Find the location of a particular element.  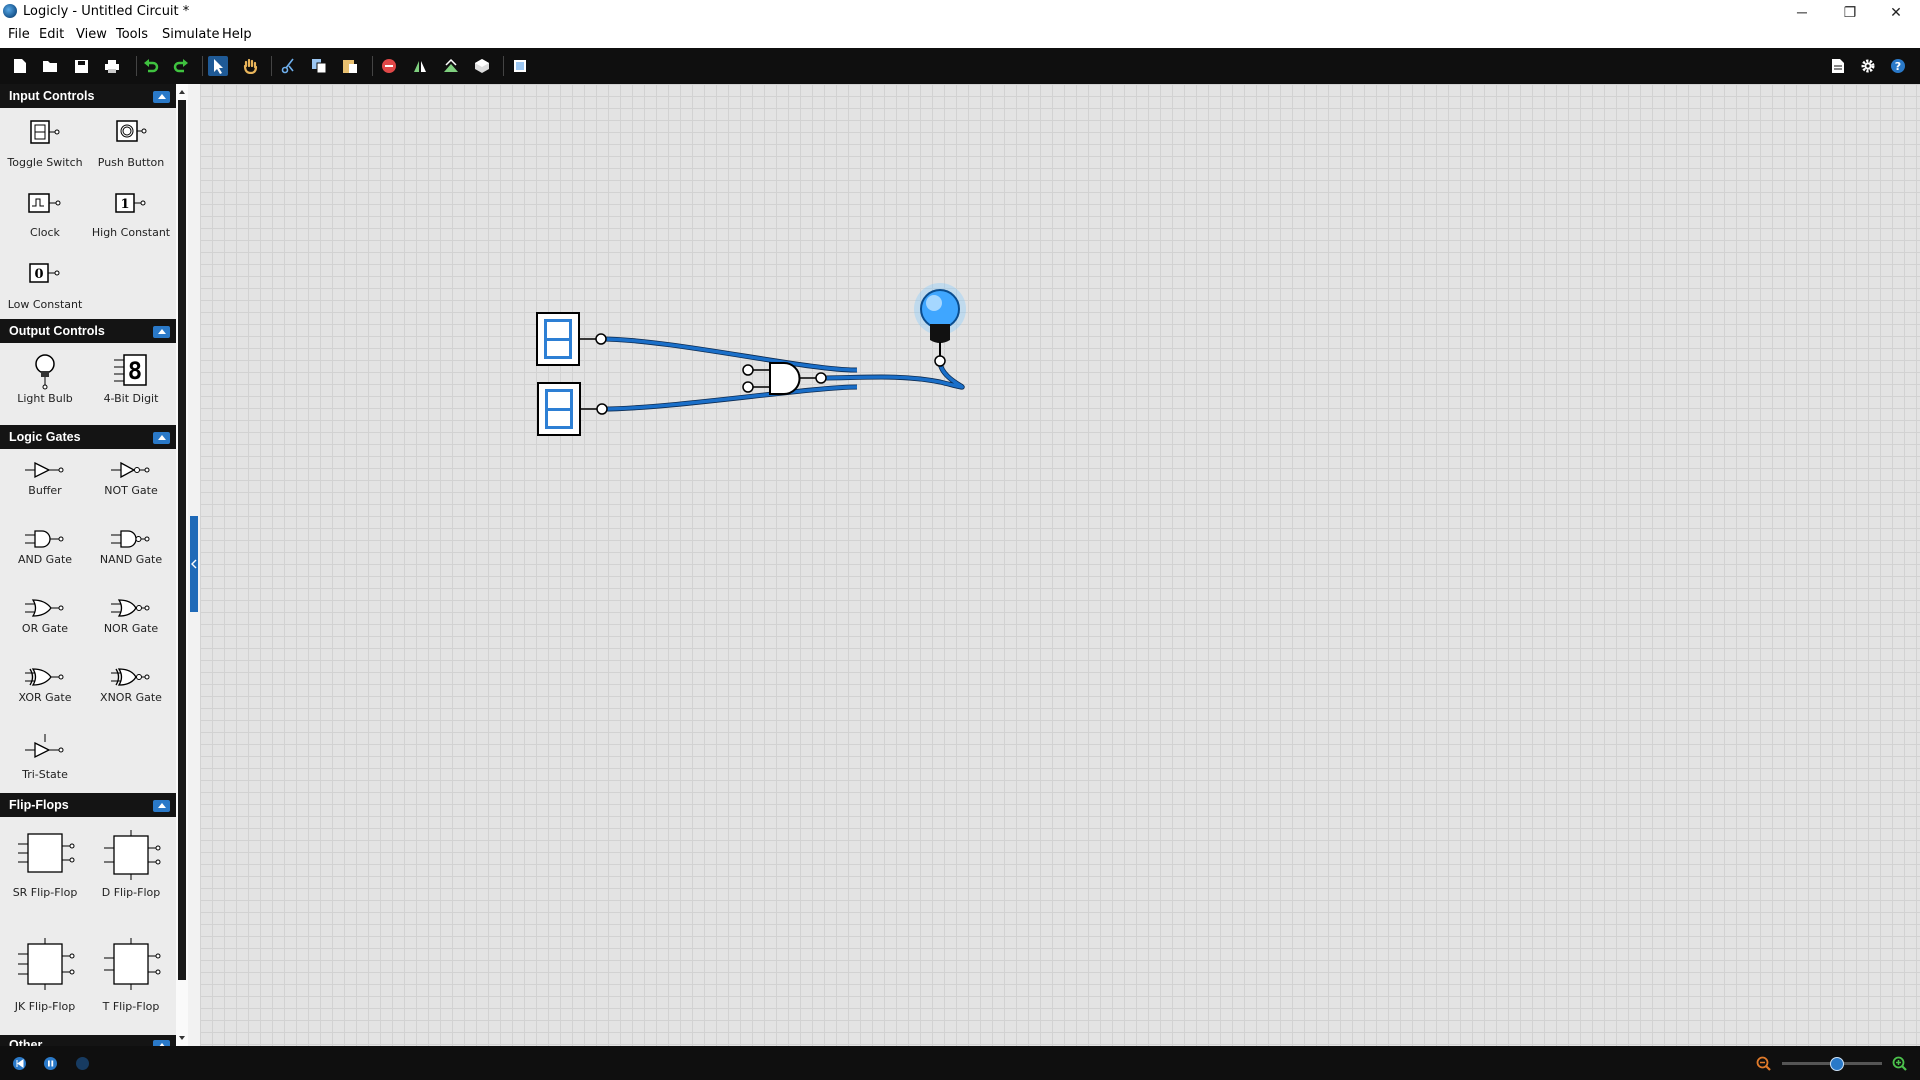

select-icon is located at coordinates (218, 66).